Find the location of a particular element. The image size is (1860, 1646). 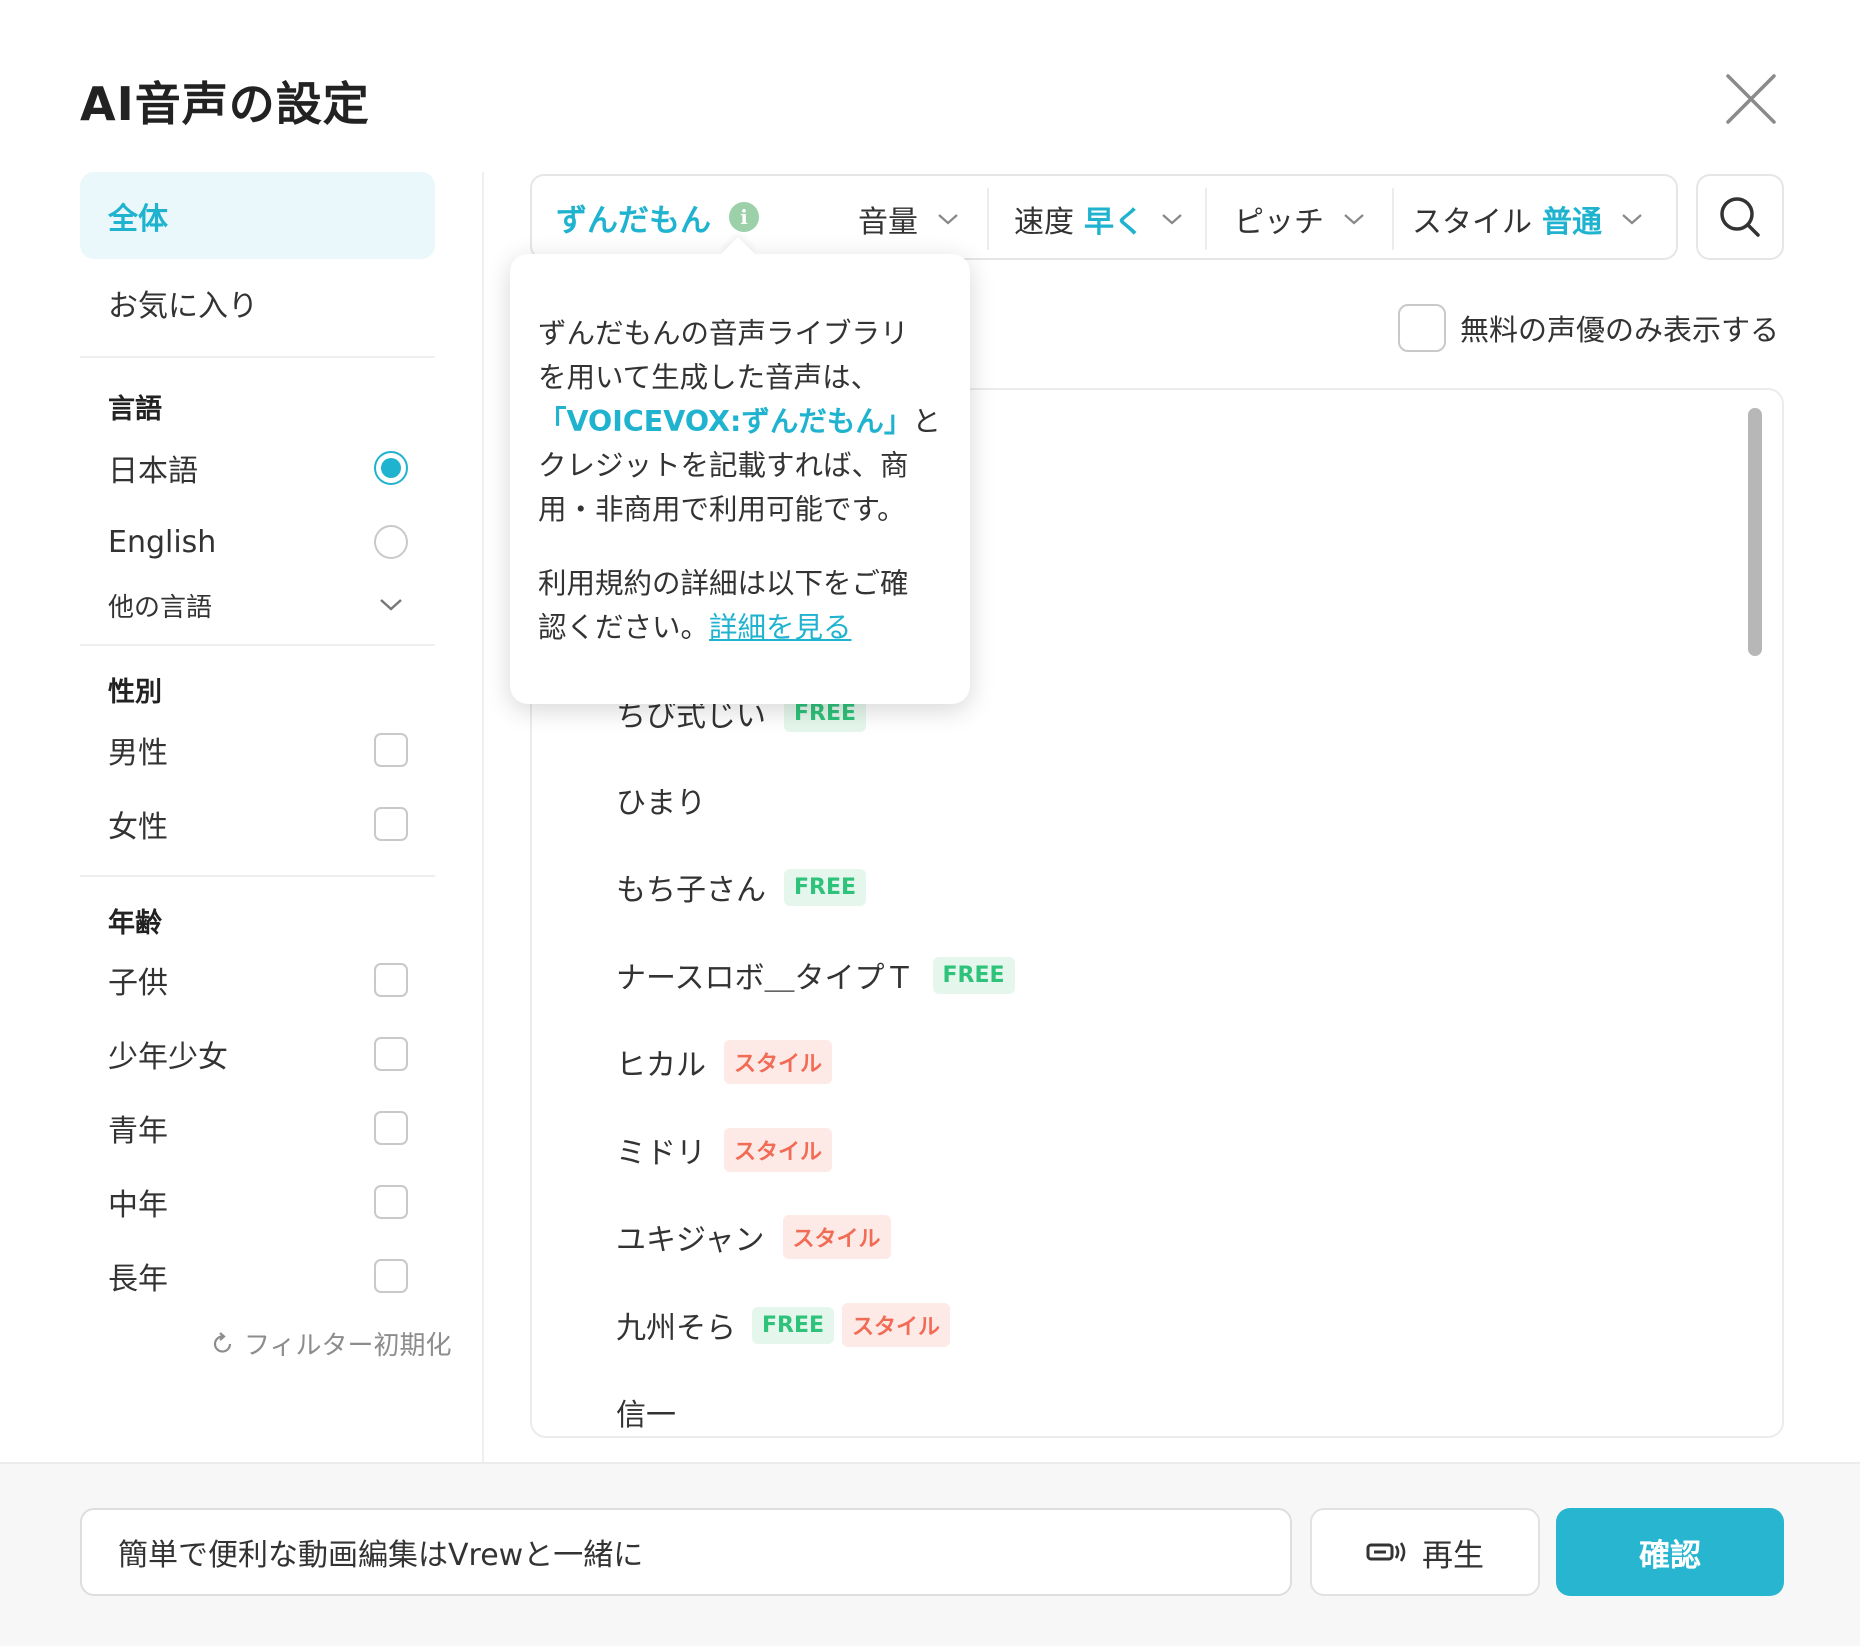

style-dropdown: スタイル 普通 is located at coordinates (1528, 219).